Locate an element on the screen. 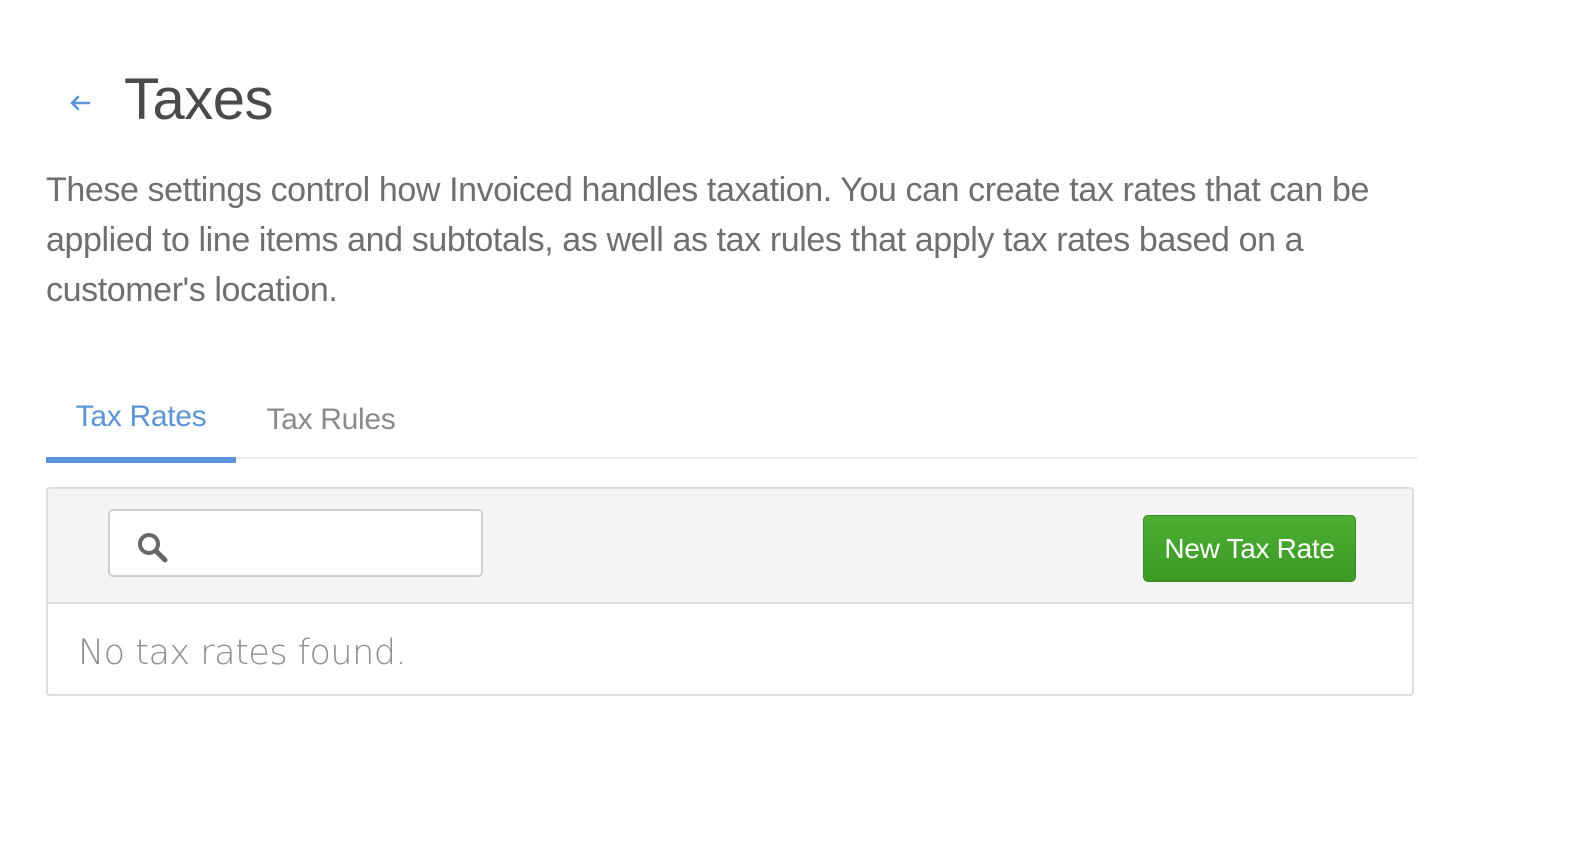 This screenshot has height=854, width=1578. search-icon is located at coordinates (153, 548).